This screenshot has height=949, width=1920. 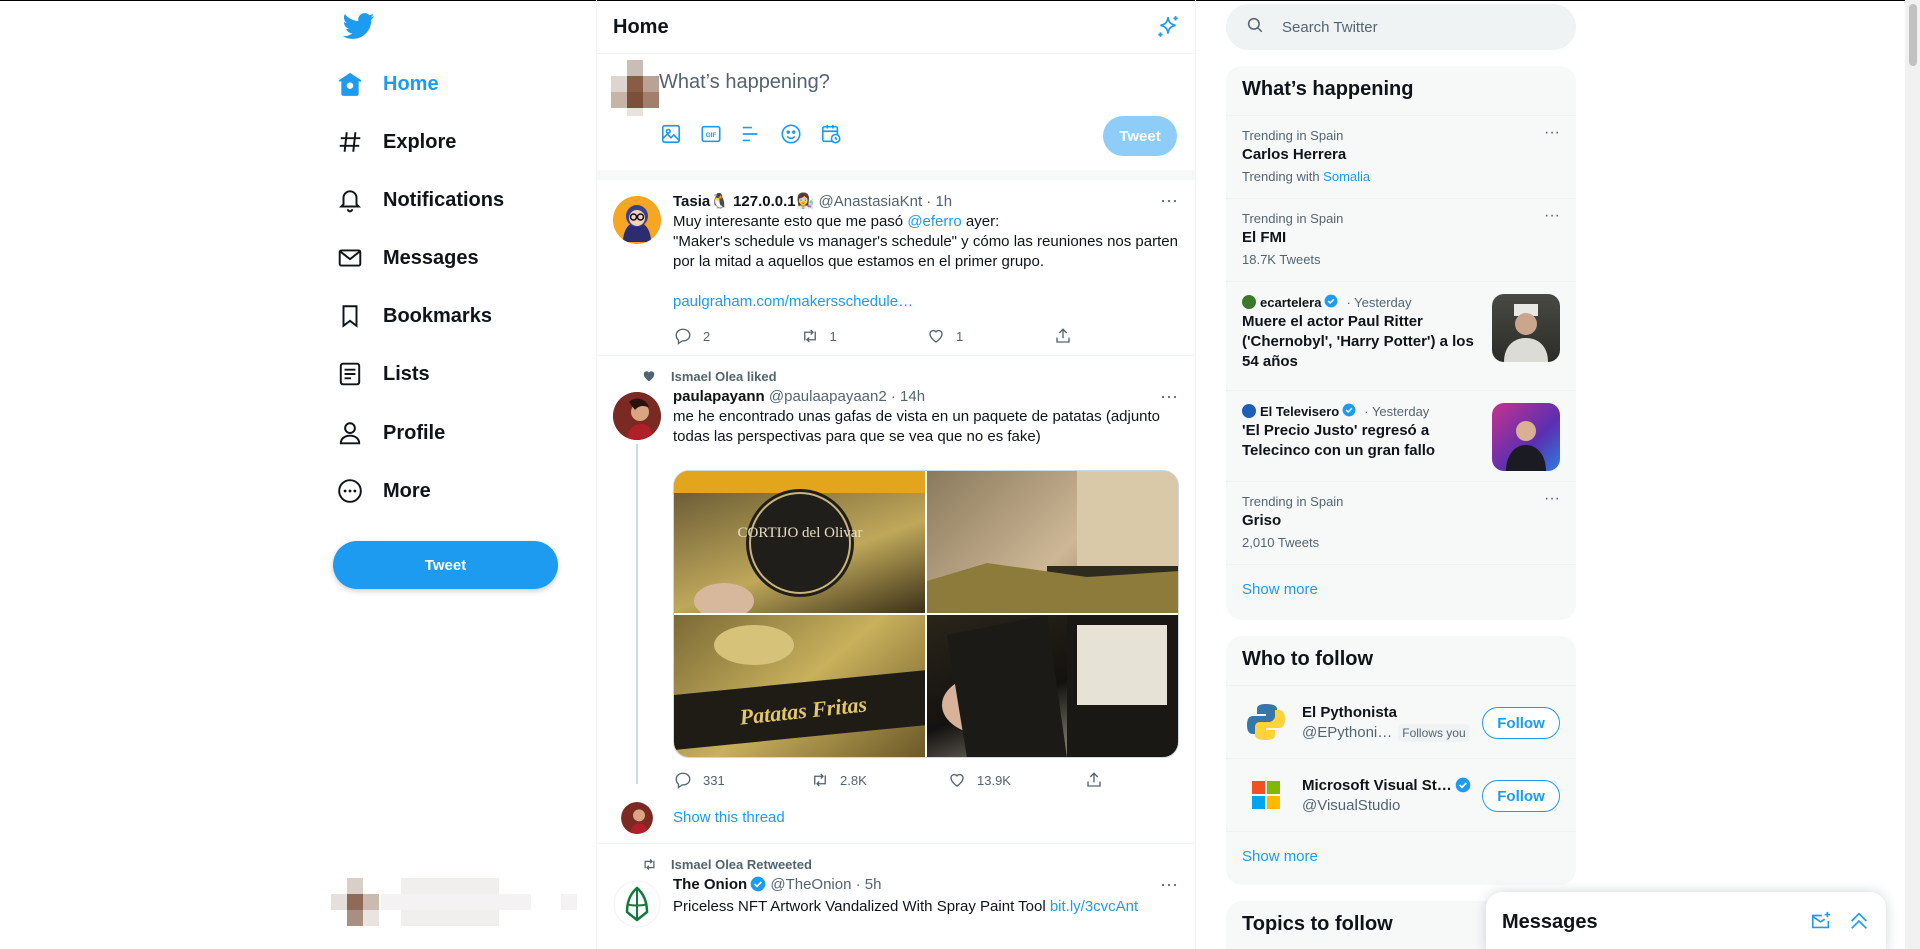 What do you see at coordinates (724, 376) in the screenshot?
I see `social-context-text: Ismael Olea liked` at bounding box center [724, 376].